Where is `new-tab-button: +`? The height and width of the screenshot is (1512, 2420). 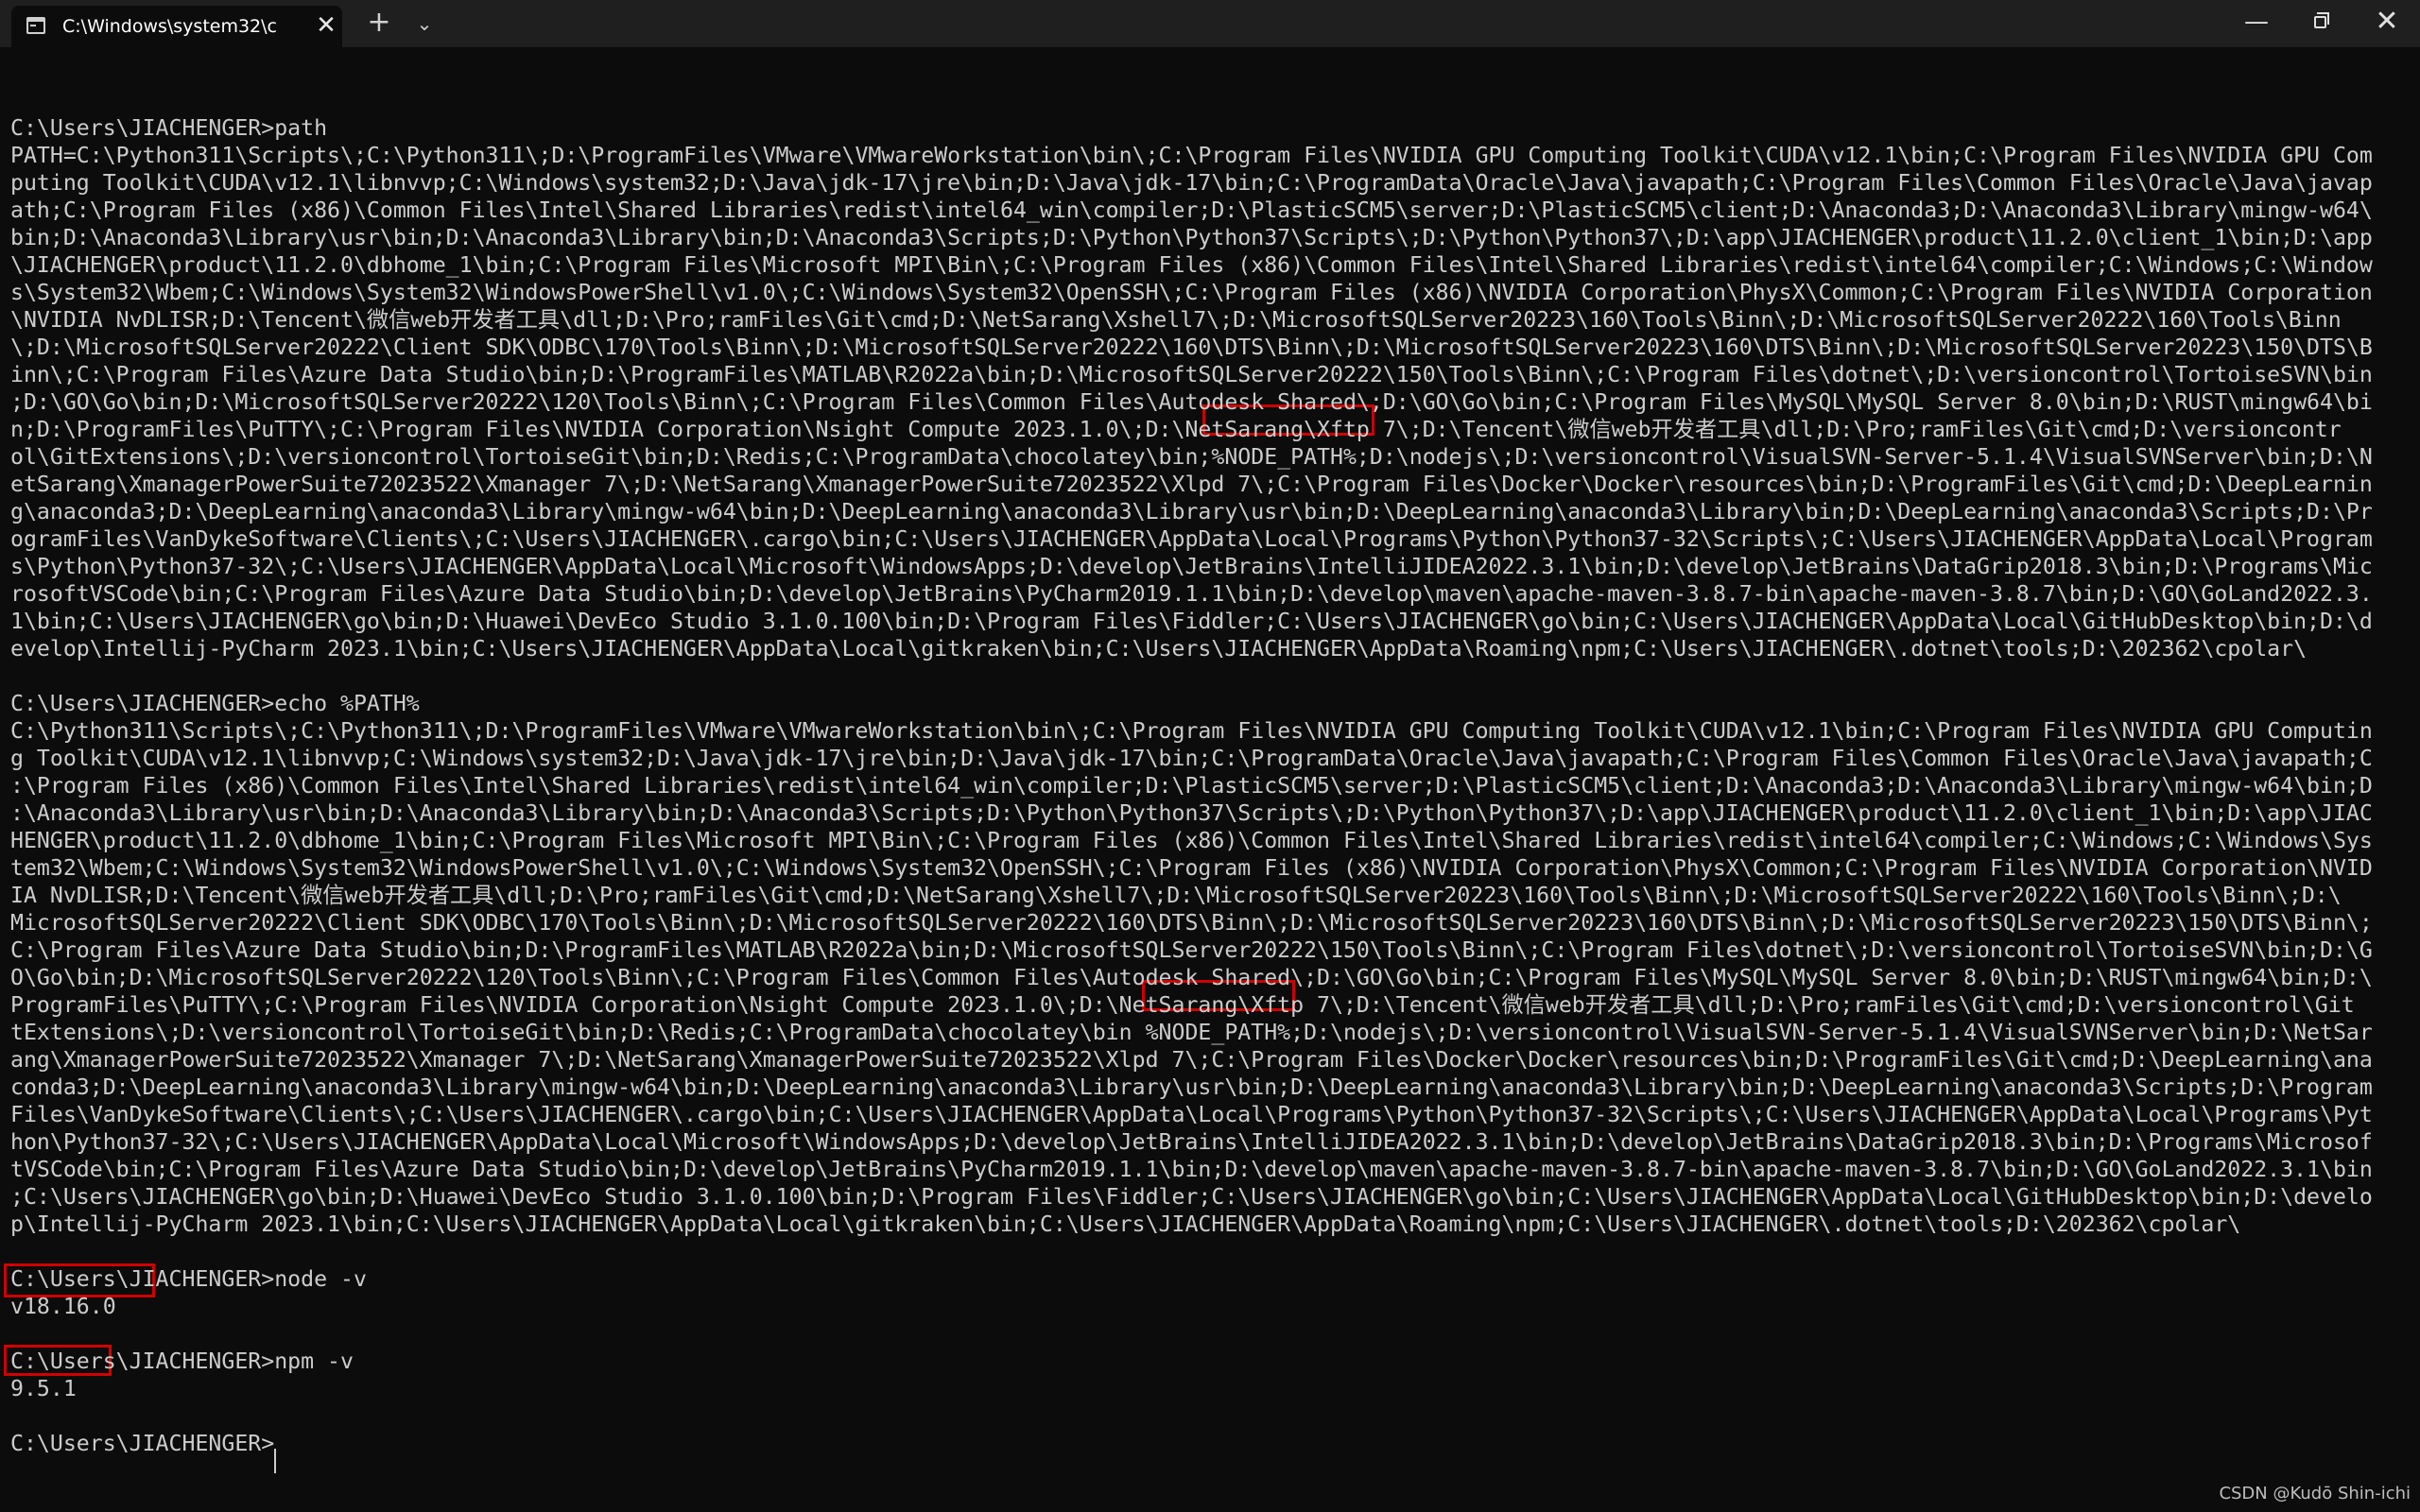
new-tab-button: + is located at coordinates (379, 23).